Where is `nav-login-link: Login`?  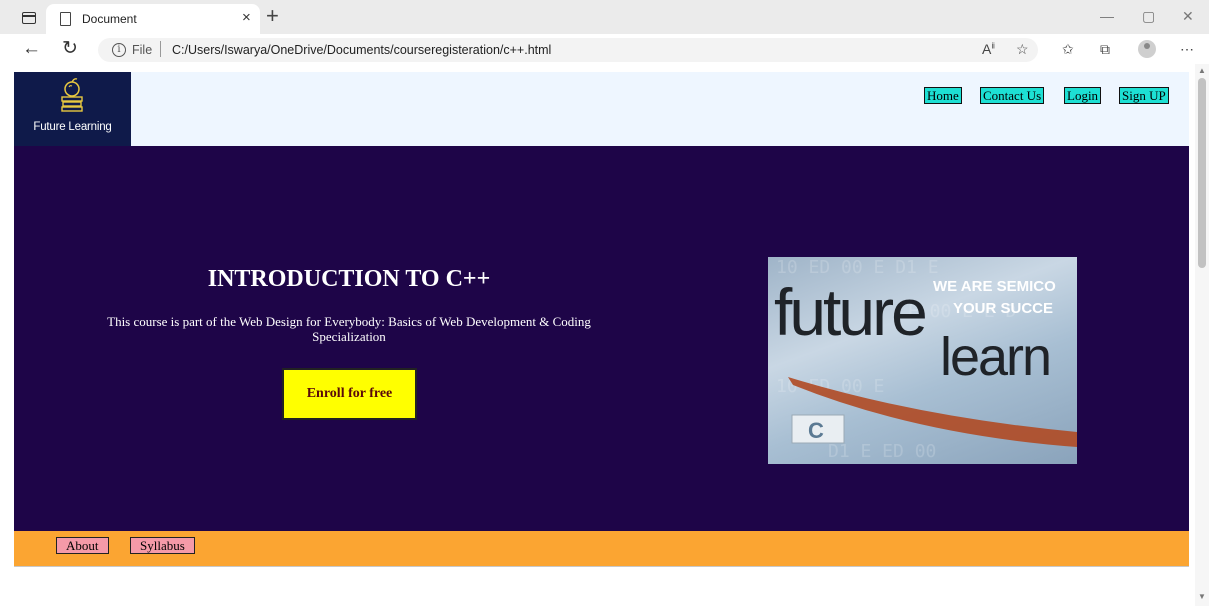 nav-login-link: Login is located at coordinates (1083, 95).